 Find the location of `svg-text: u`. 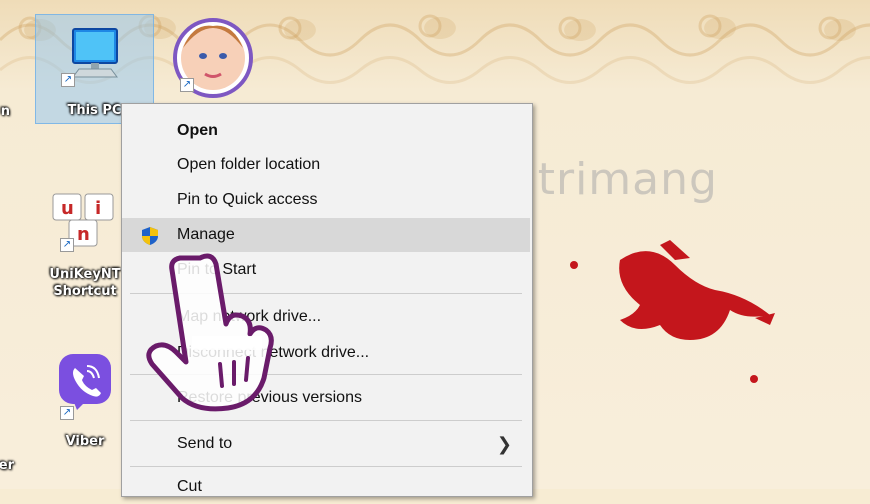

svg-text: u is located at coordinates (67, 208).